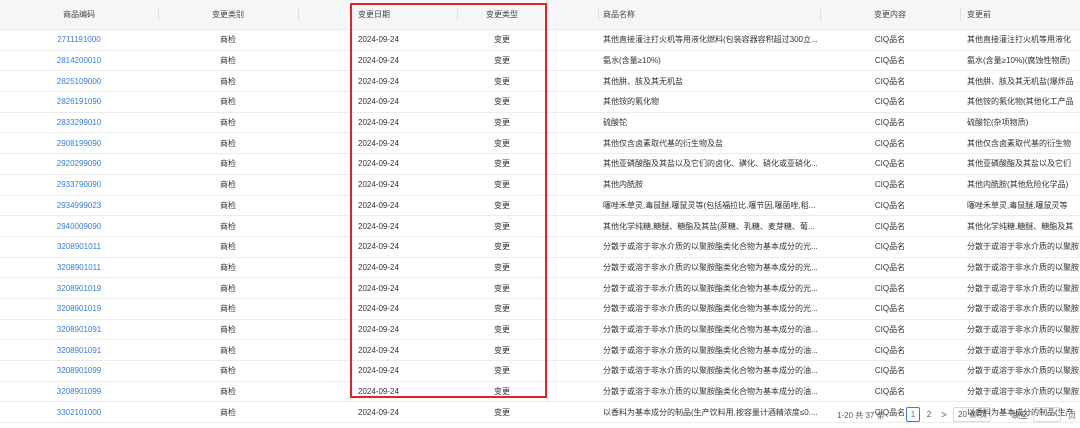  Describe the element at coordinates (711, 14) in the screenshot. I see `column-header-name: 商品名称` at that location.